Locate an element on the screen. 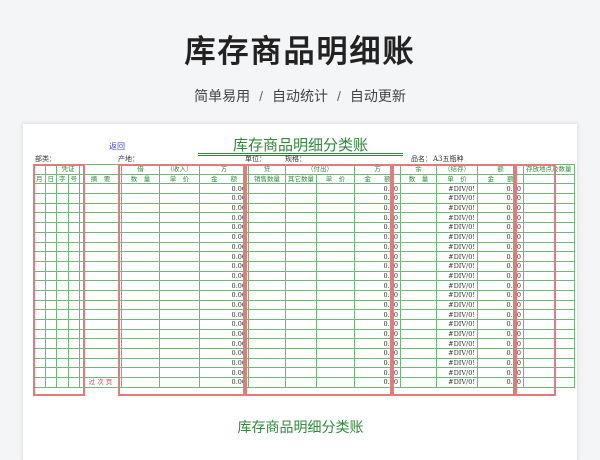 Image resolution: width=600 pixels, height=460 pixels. back-link: 返回 is located at coordinates (117, 146).